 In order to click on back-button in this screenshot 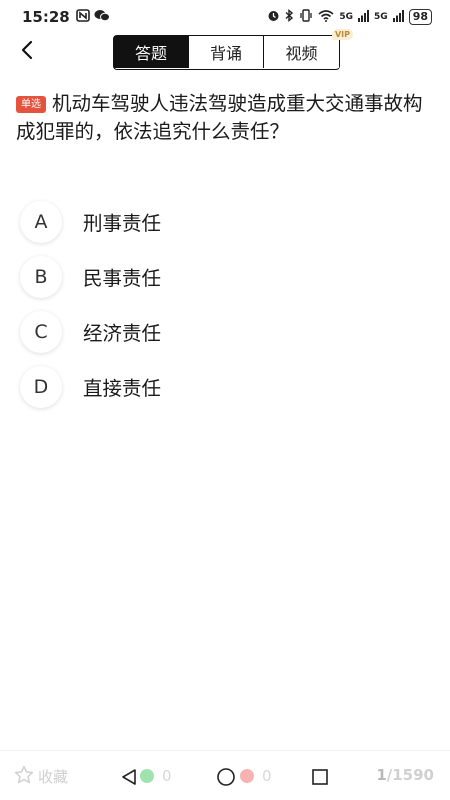, I will do `click(27, 52)`.